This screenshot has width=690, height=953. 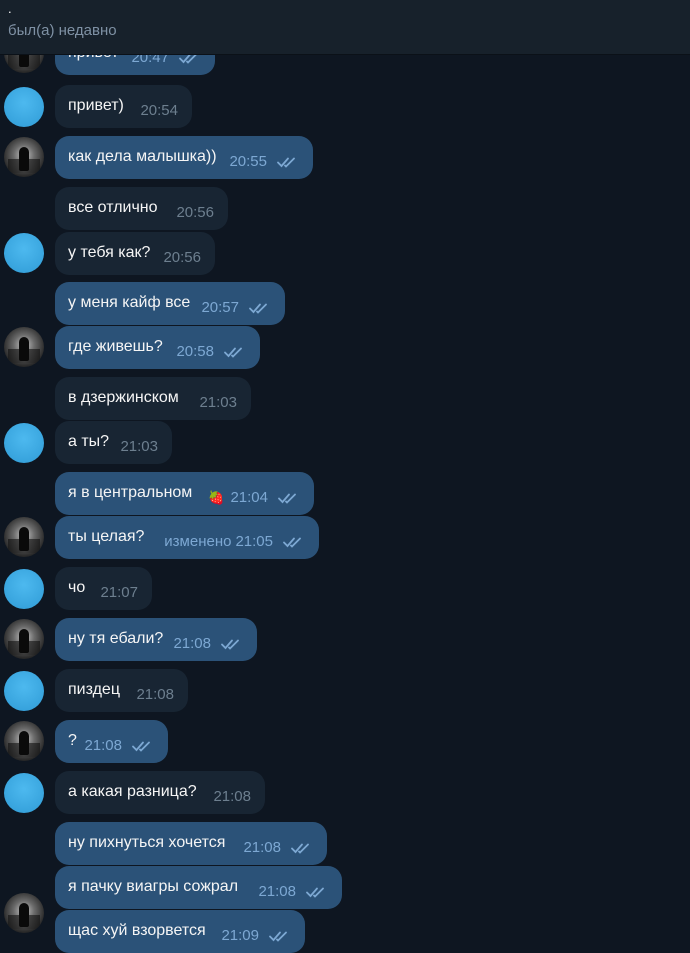 I want to click on contact-name: ., so click(x=10, y=9).